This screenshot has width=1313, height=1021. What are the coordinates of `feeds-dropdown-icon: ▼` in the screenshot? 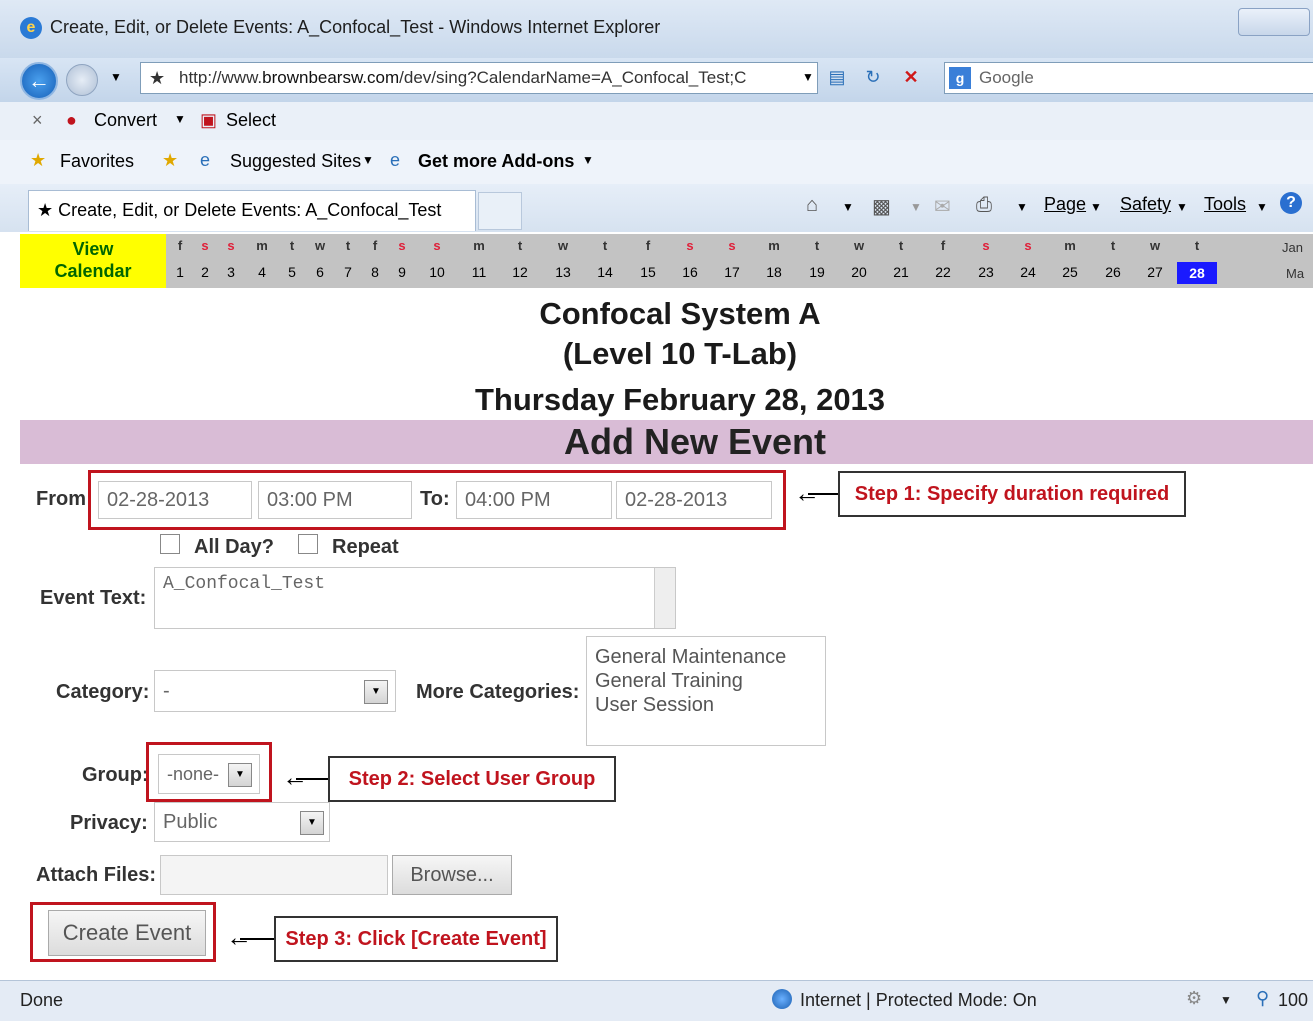 It's located at (916, 207).